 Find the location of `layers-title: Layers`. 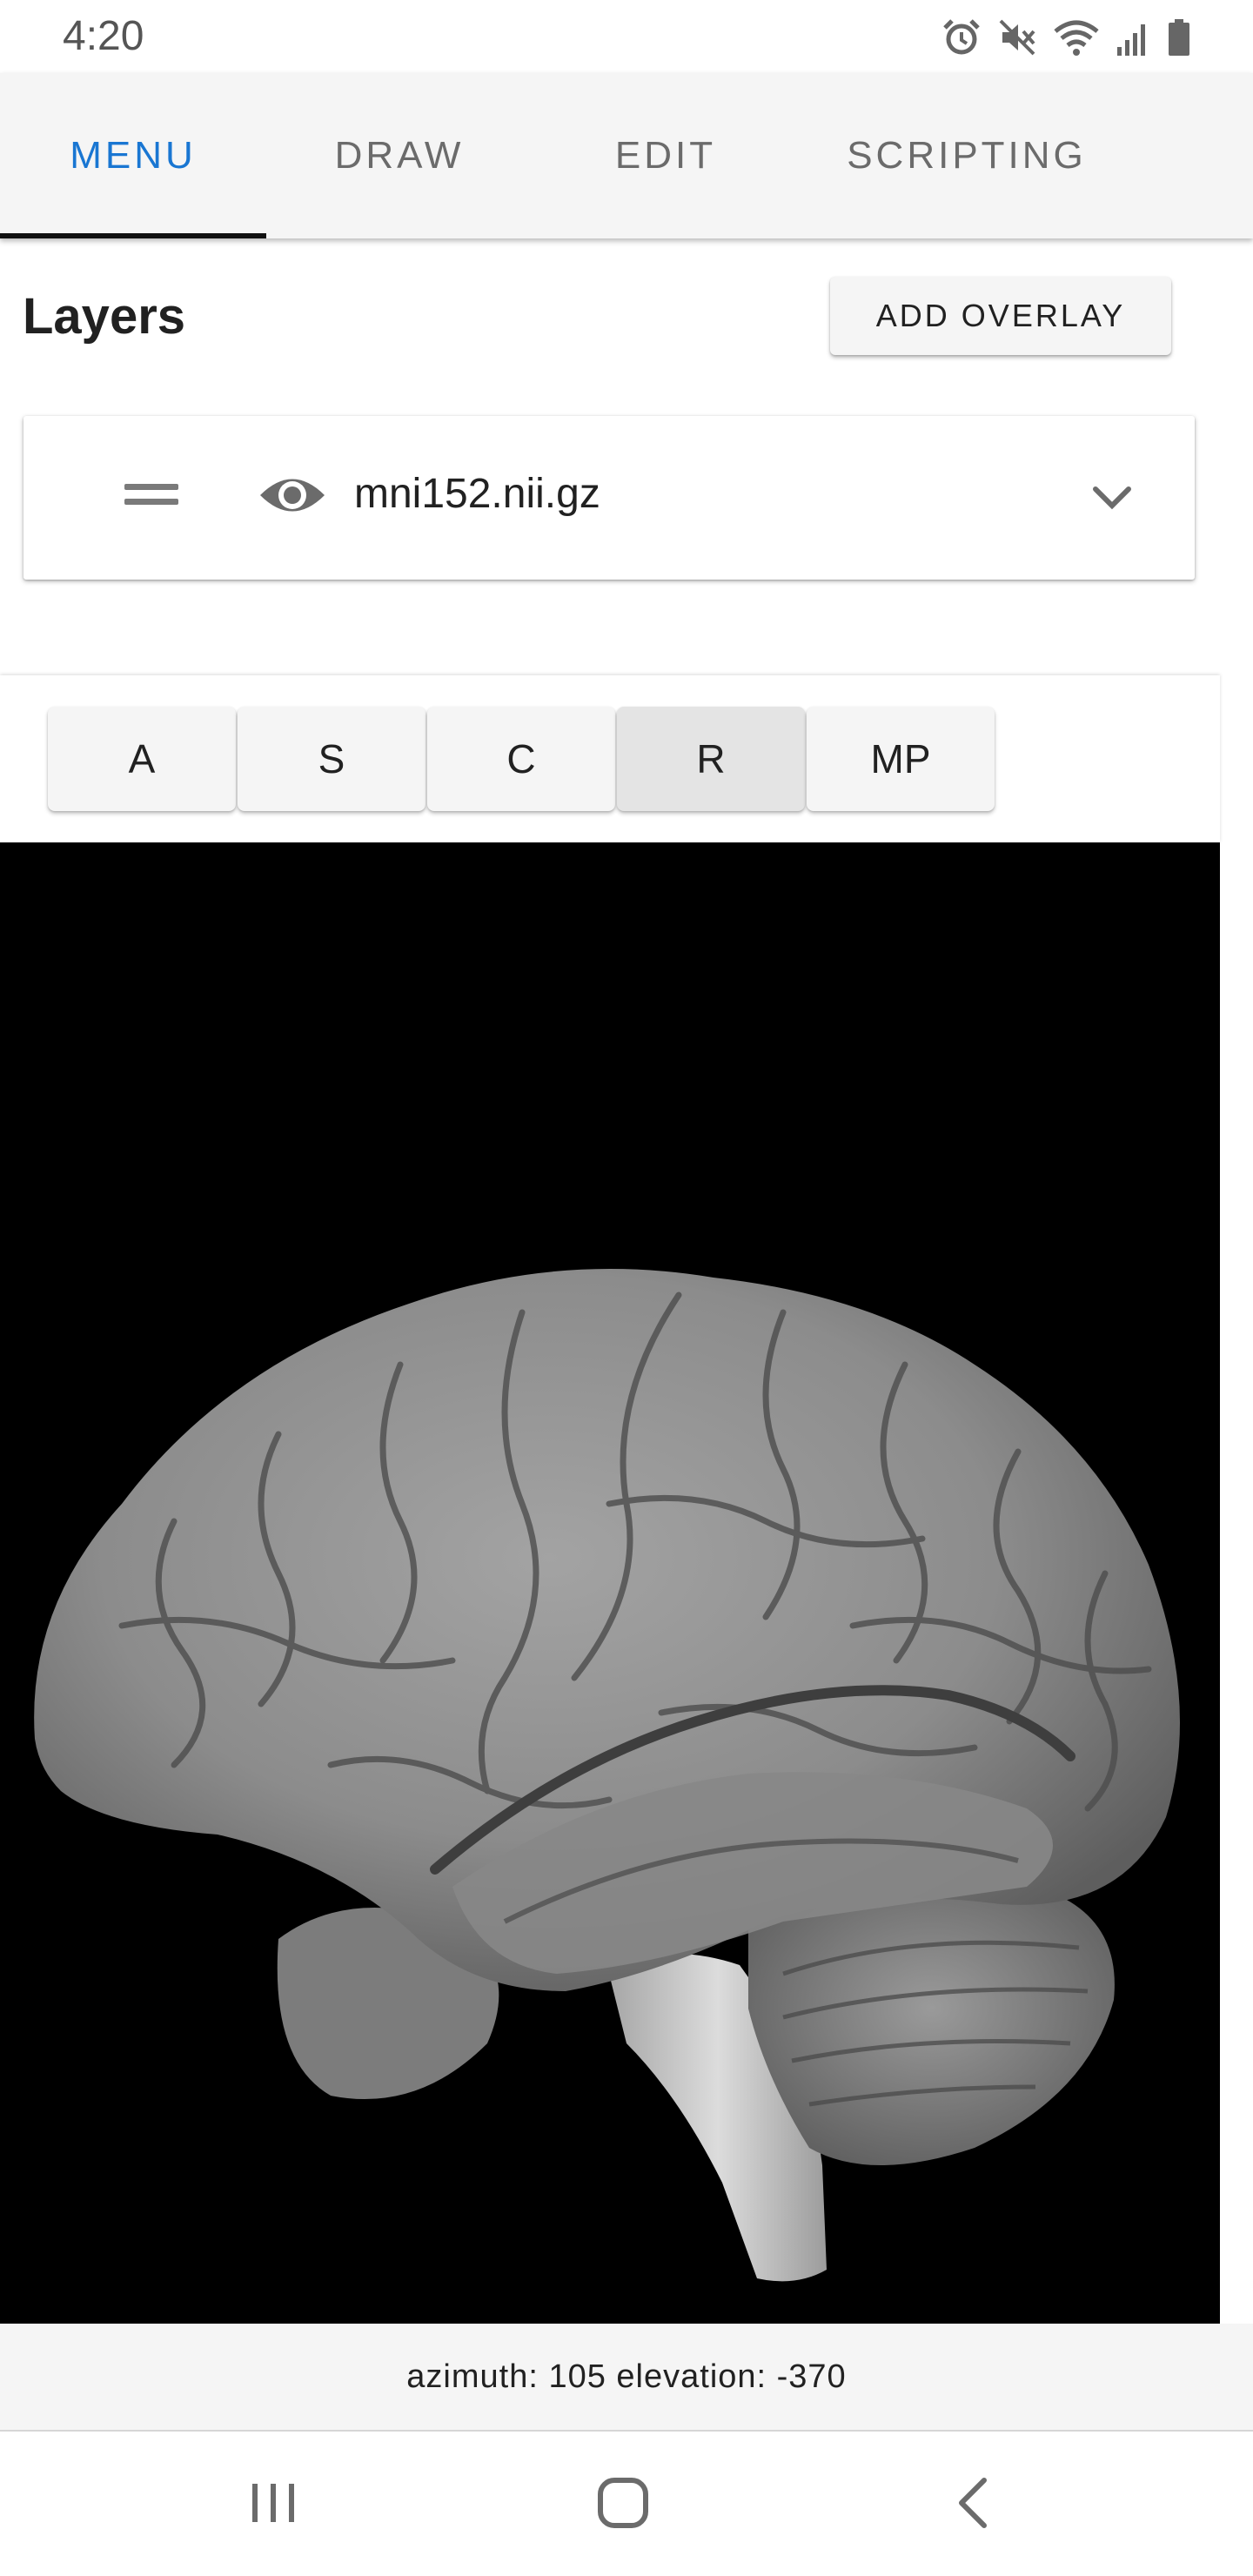

layers-title: Layers is located at coordinates (104, 316).